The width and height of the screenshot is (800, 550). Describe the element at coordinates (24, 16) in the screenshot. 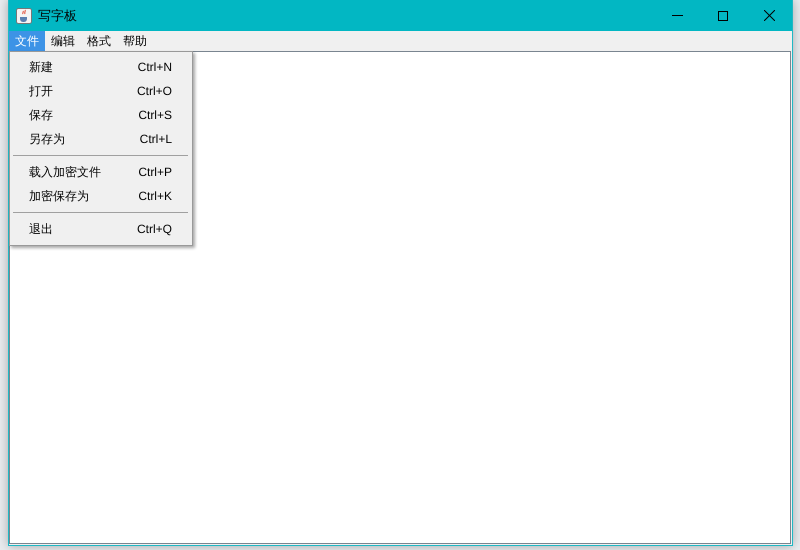

I see `cup-icon` at that location.